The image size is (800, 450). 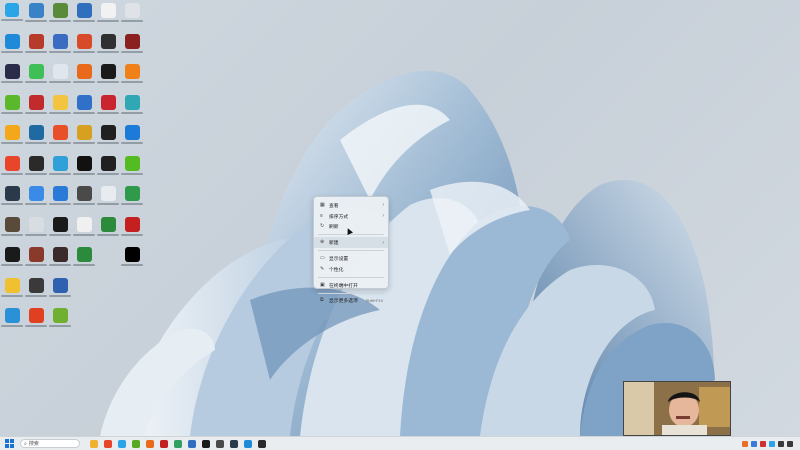 I want to click on volume-icon, so click(x=790, y=444).